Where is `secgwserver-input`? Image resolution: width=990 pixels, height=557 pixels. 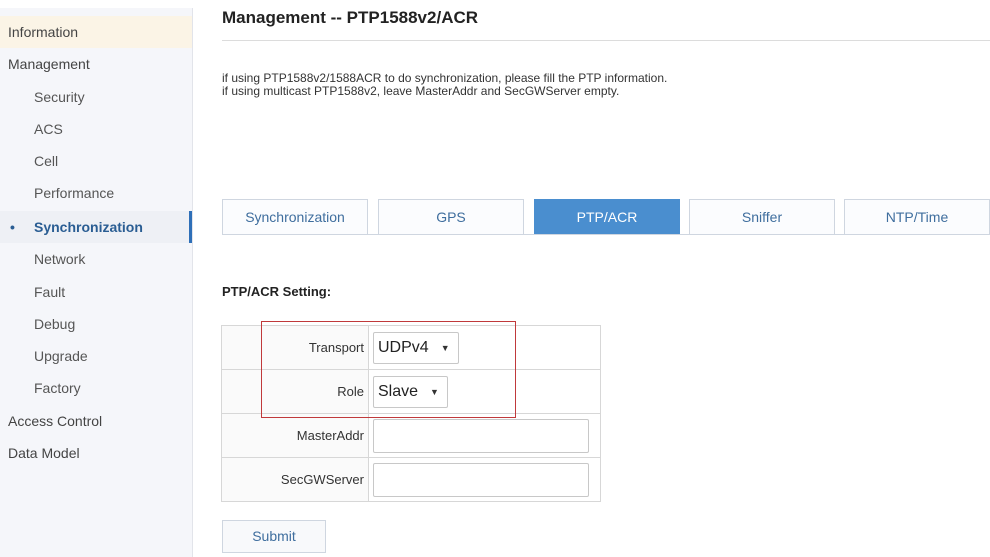
secgwserver-input is located at coordinates (481, 479).